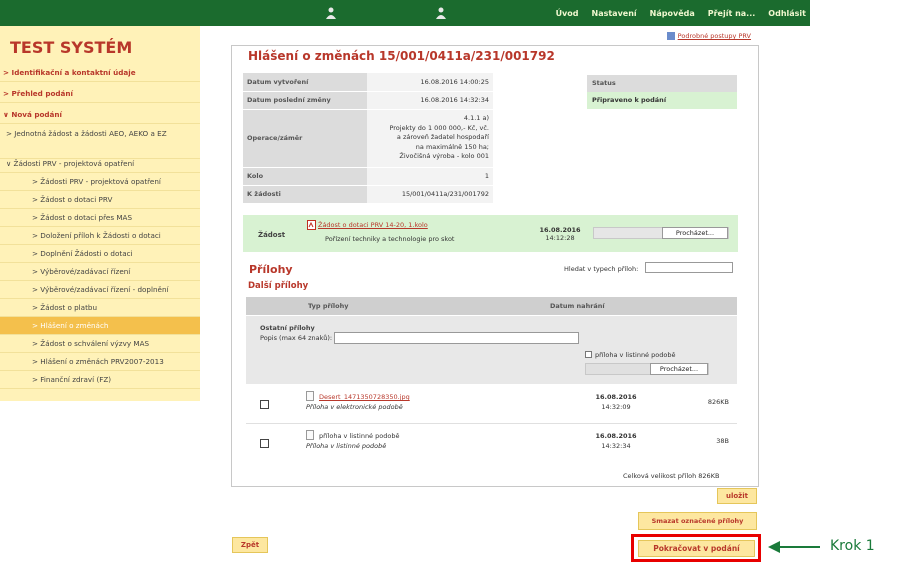 The image size is (909, 582). I want to click on attachment-name: příloha v listinné podobě, so click(359, 436).